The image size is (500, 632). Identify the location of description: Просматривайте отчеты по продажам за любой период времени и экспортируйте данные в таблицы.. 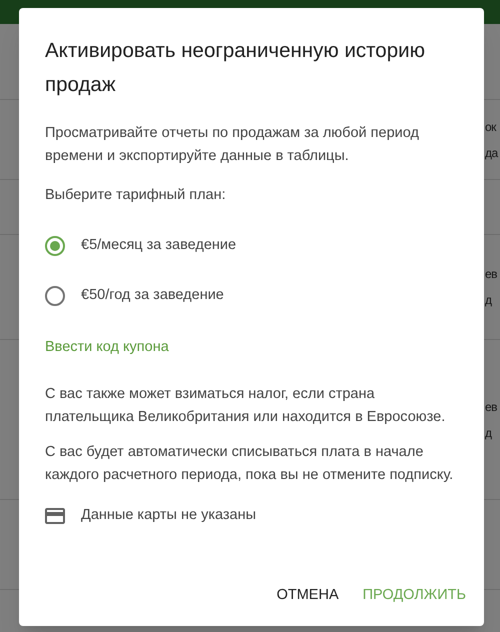
(232, 145).